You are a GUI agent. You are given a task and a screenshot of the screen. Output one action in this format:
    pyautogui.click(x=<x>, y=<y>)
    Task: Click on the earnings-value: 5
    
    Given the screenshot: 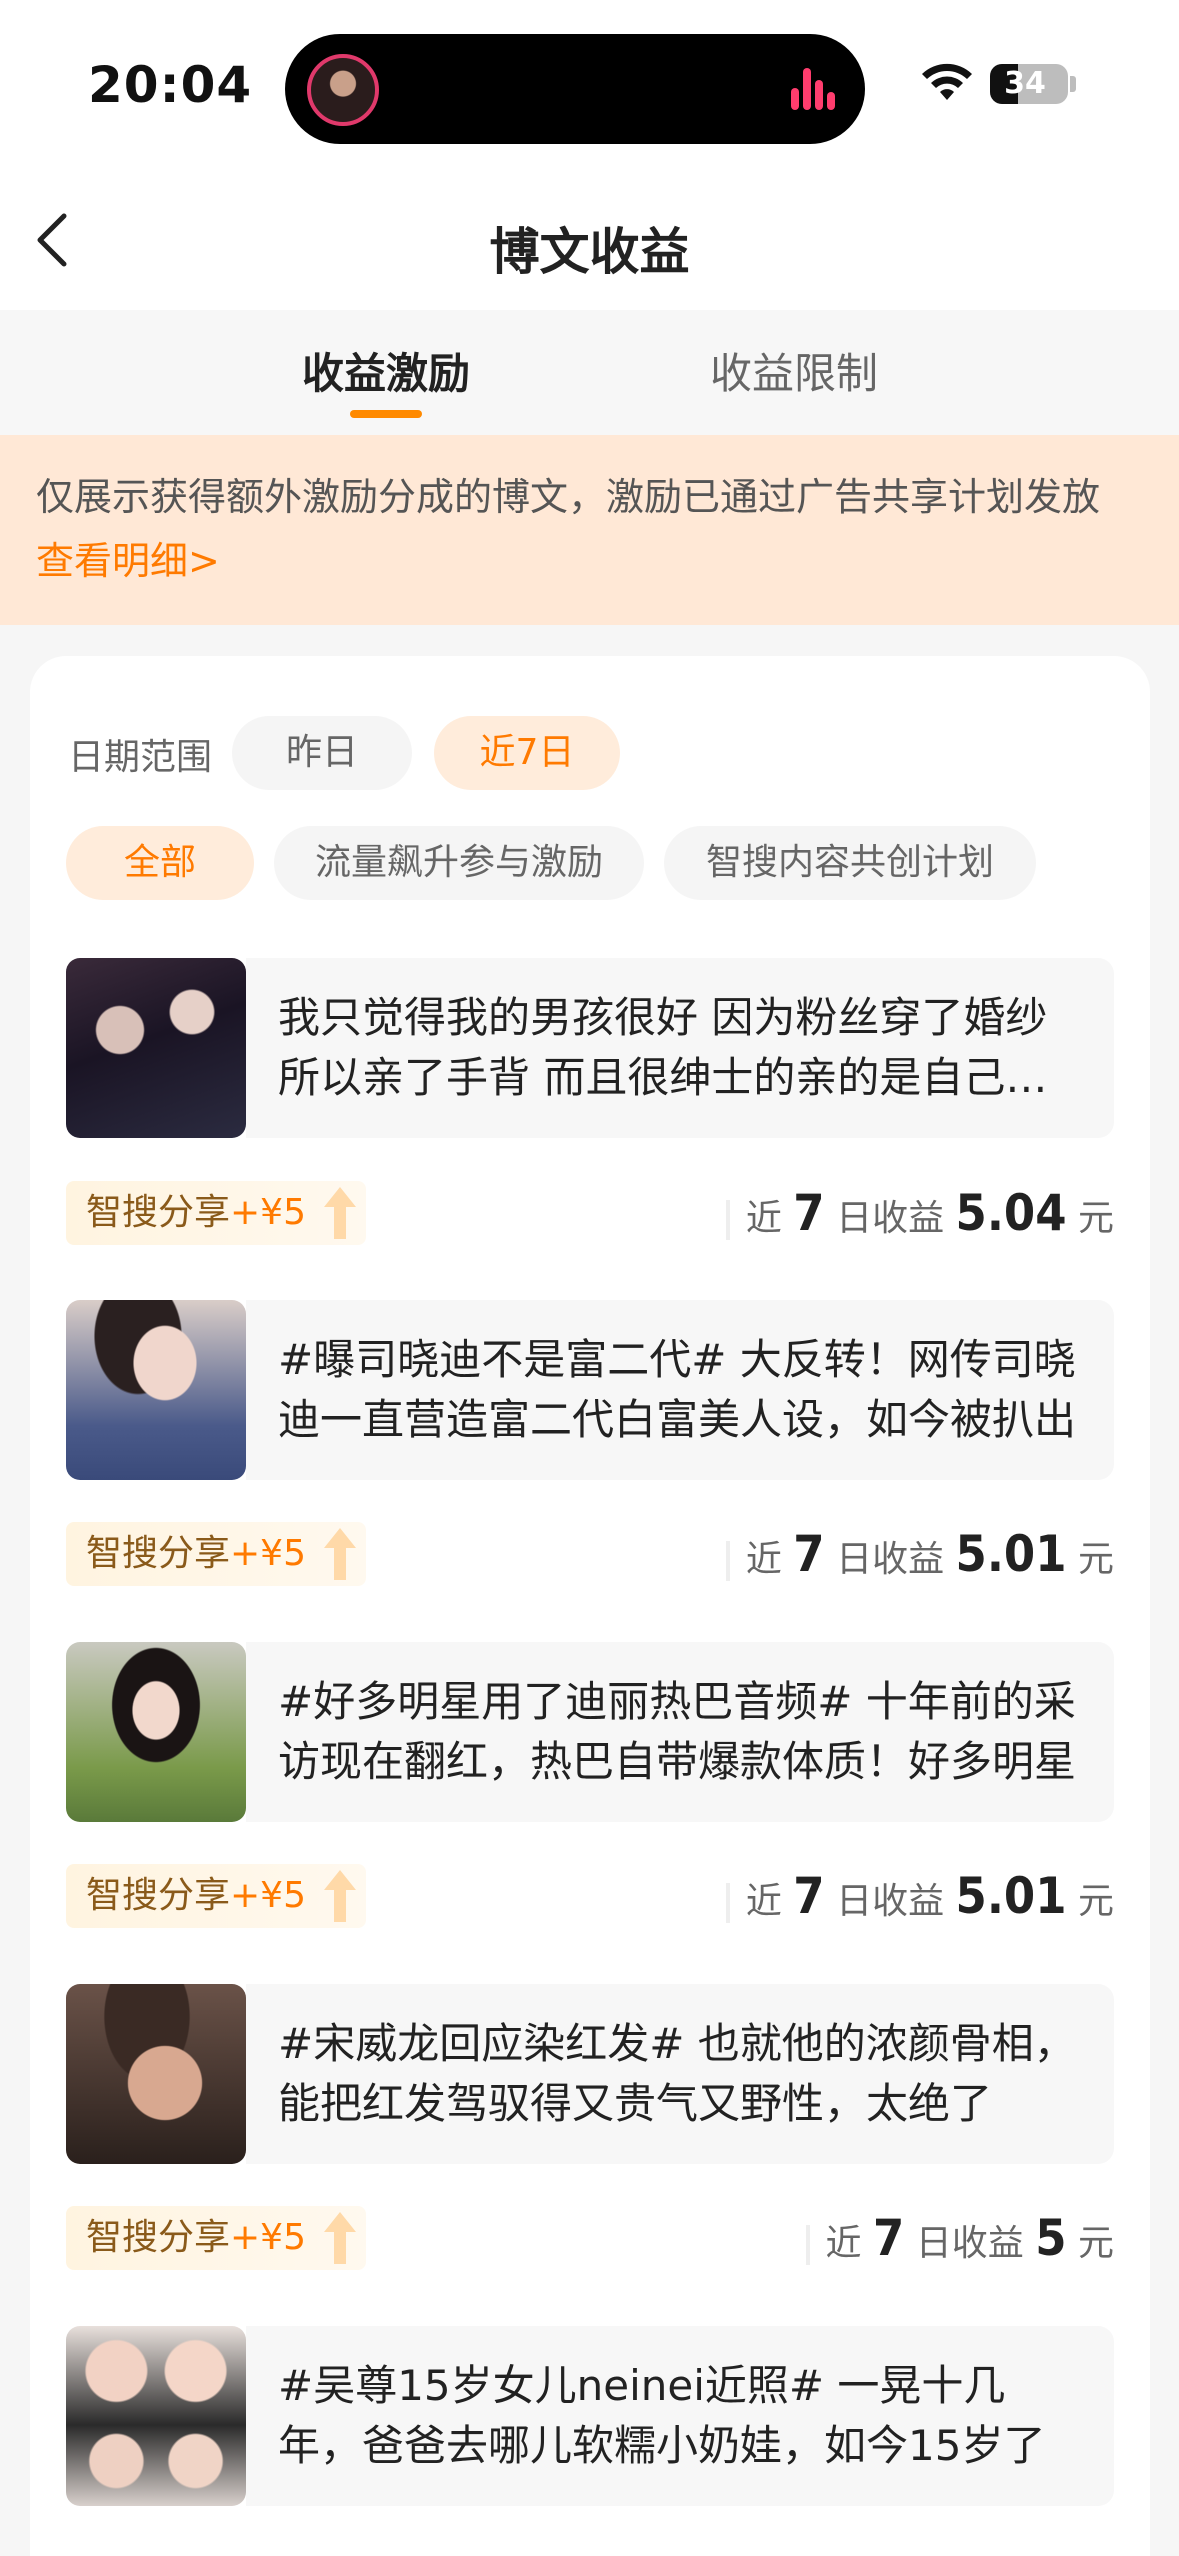 What is the action you would take?
    pyautogui.click(x=1051, y=2238)
    